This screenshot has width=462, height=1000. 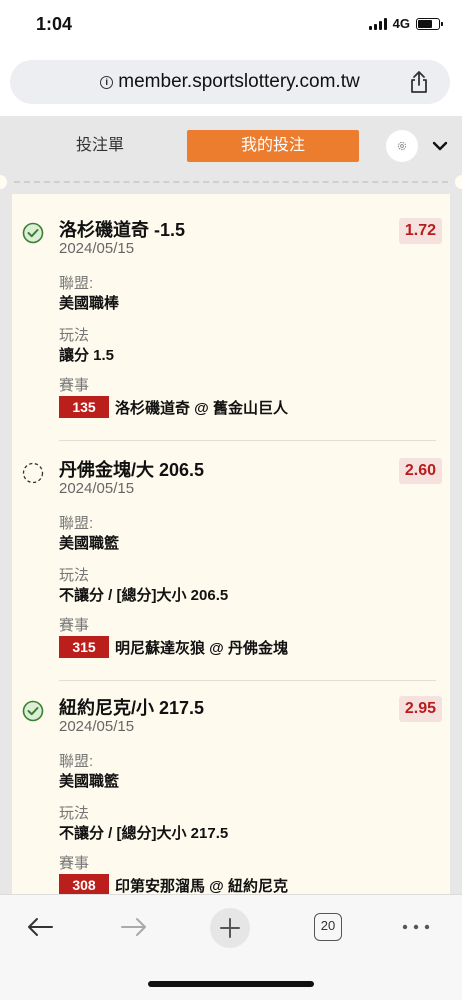 What do you see at coordinates (231, 182) in the screenshot?
I see `ticket-divider` at bounding box center [231, 182].